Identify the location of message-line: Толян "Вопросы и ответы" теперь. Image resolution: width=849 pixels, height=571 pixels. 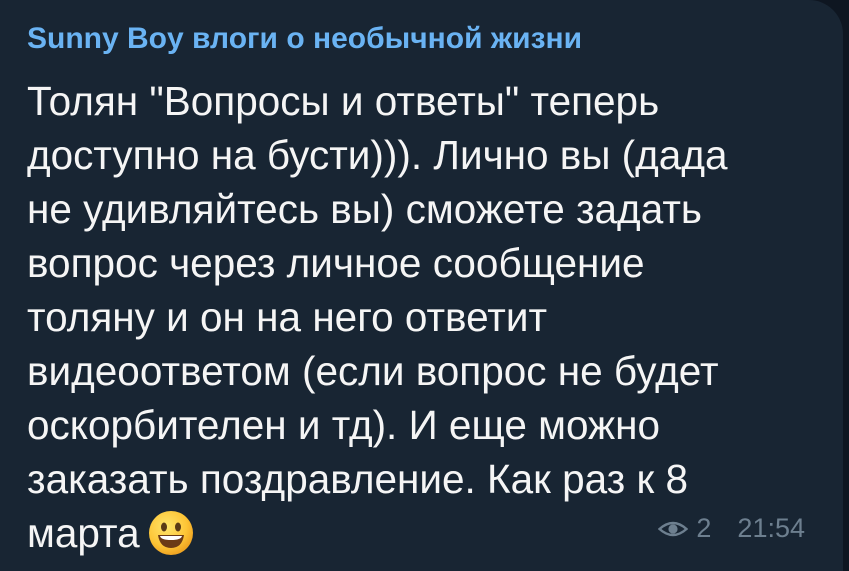
(343, 101).